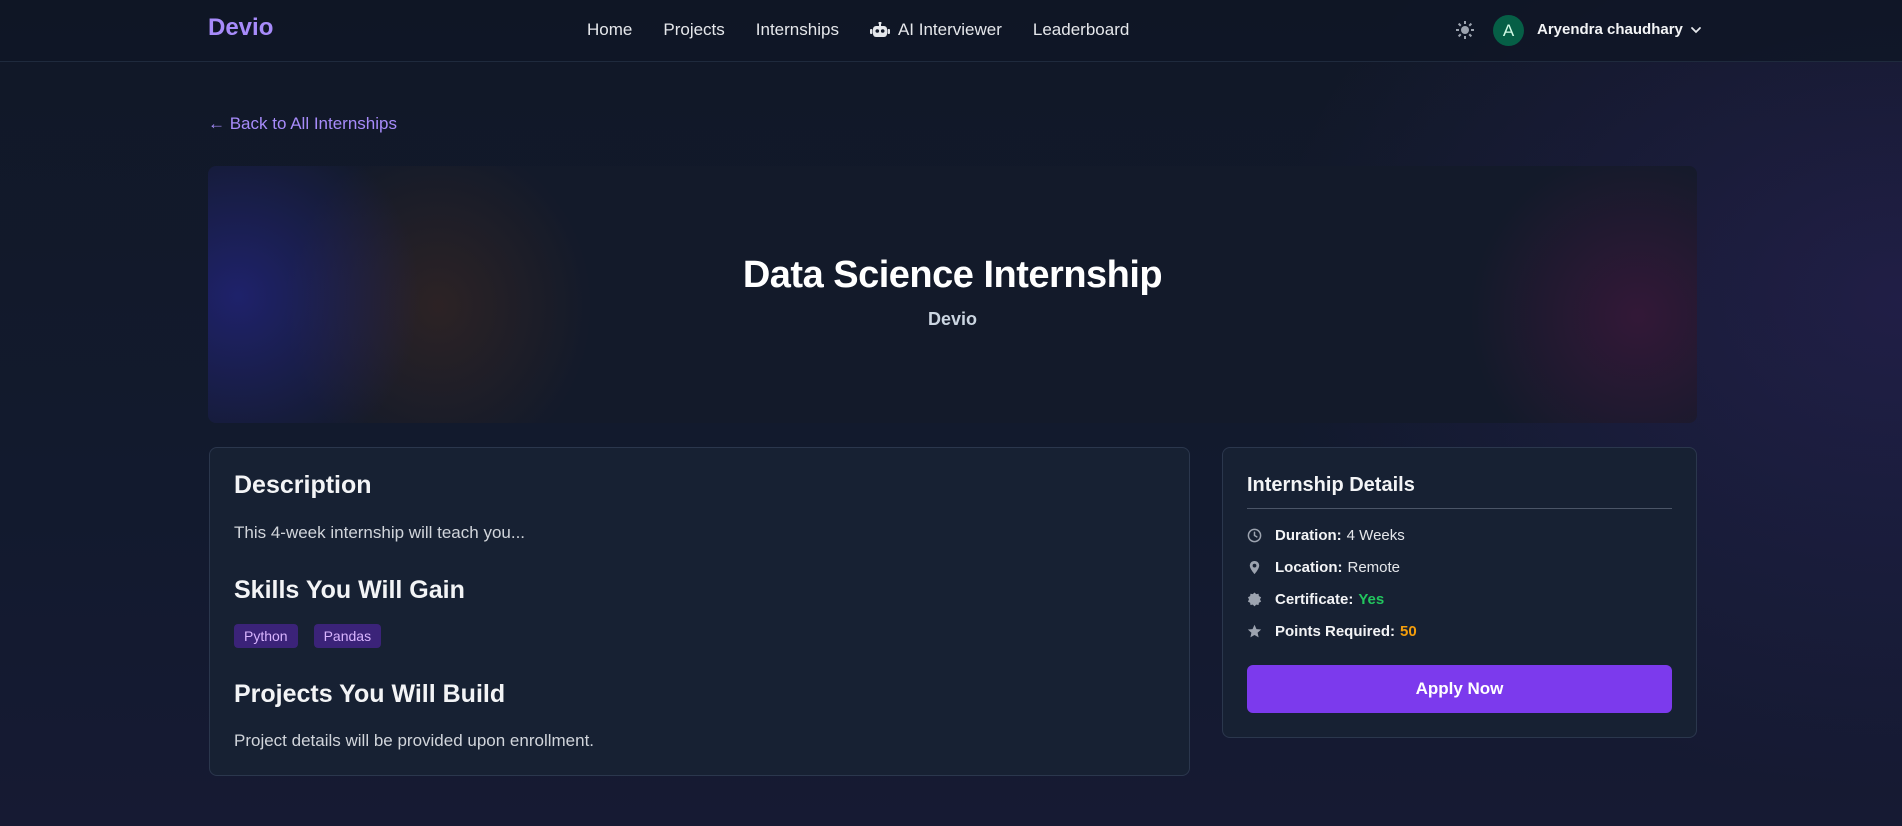 The image size is (1902, 826). I want to click on detail-label: Points Required:, so click(1335, 631).